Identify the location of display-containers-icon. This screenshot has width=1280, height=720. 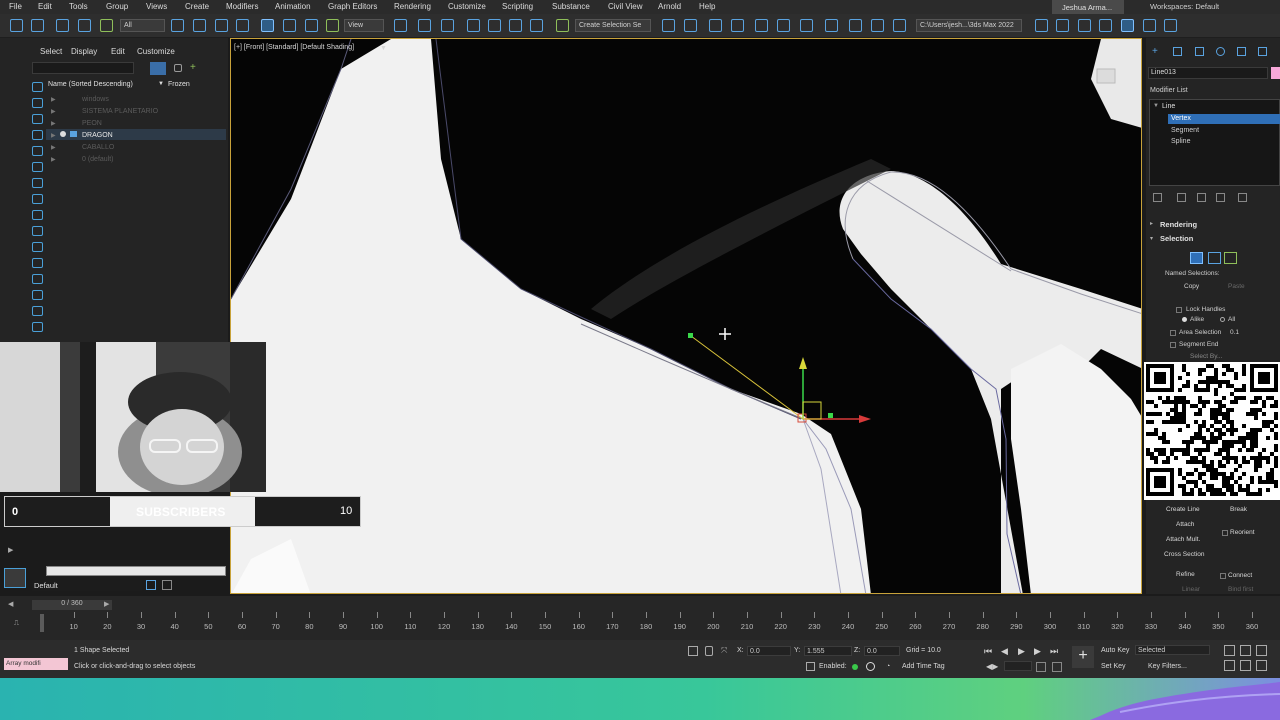
(37, 231).